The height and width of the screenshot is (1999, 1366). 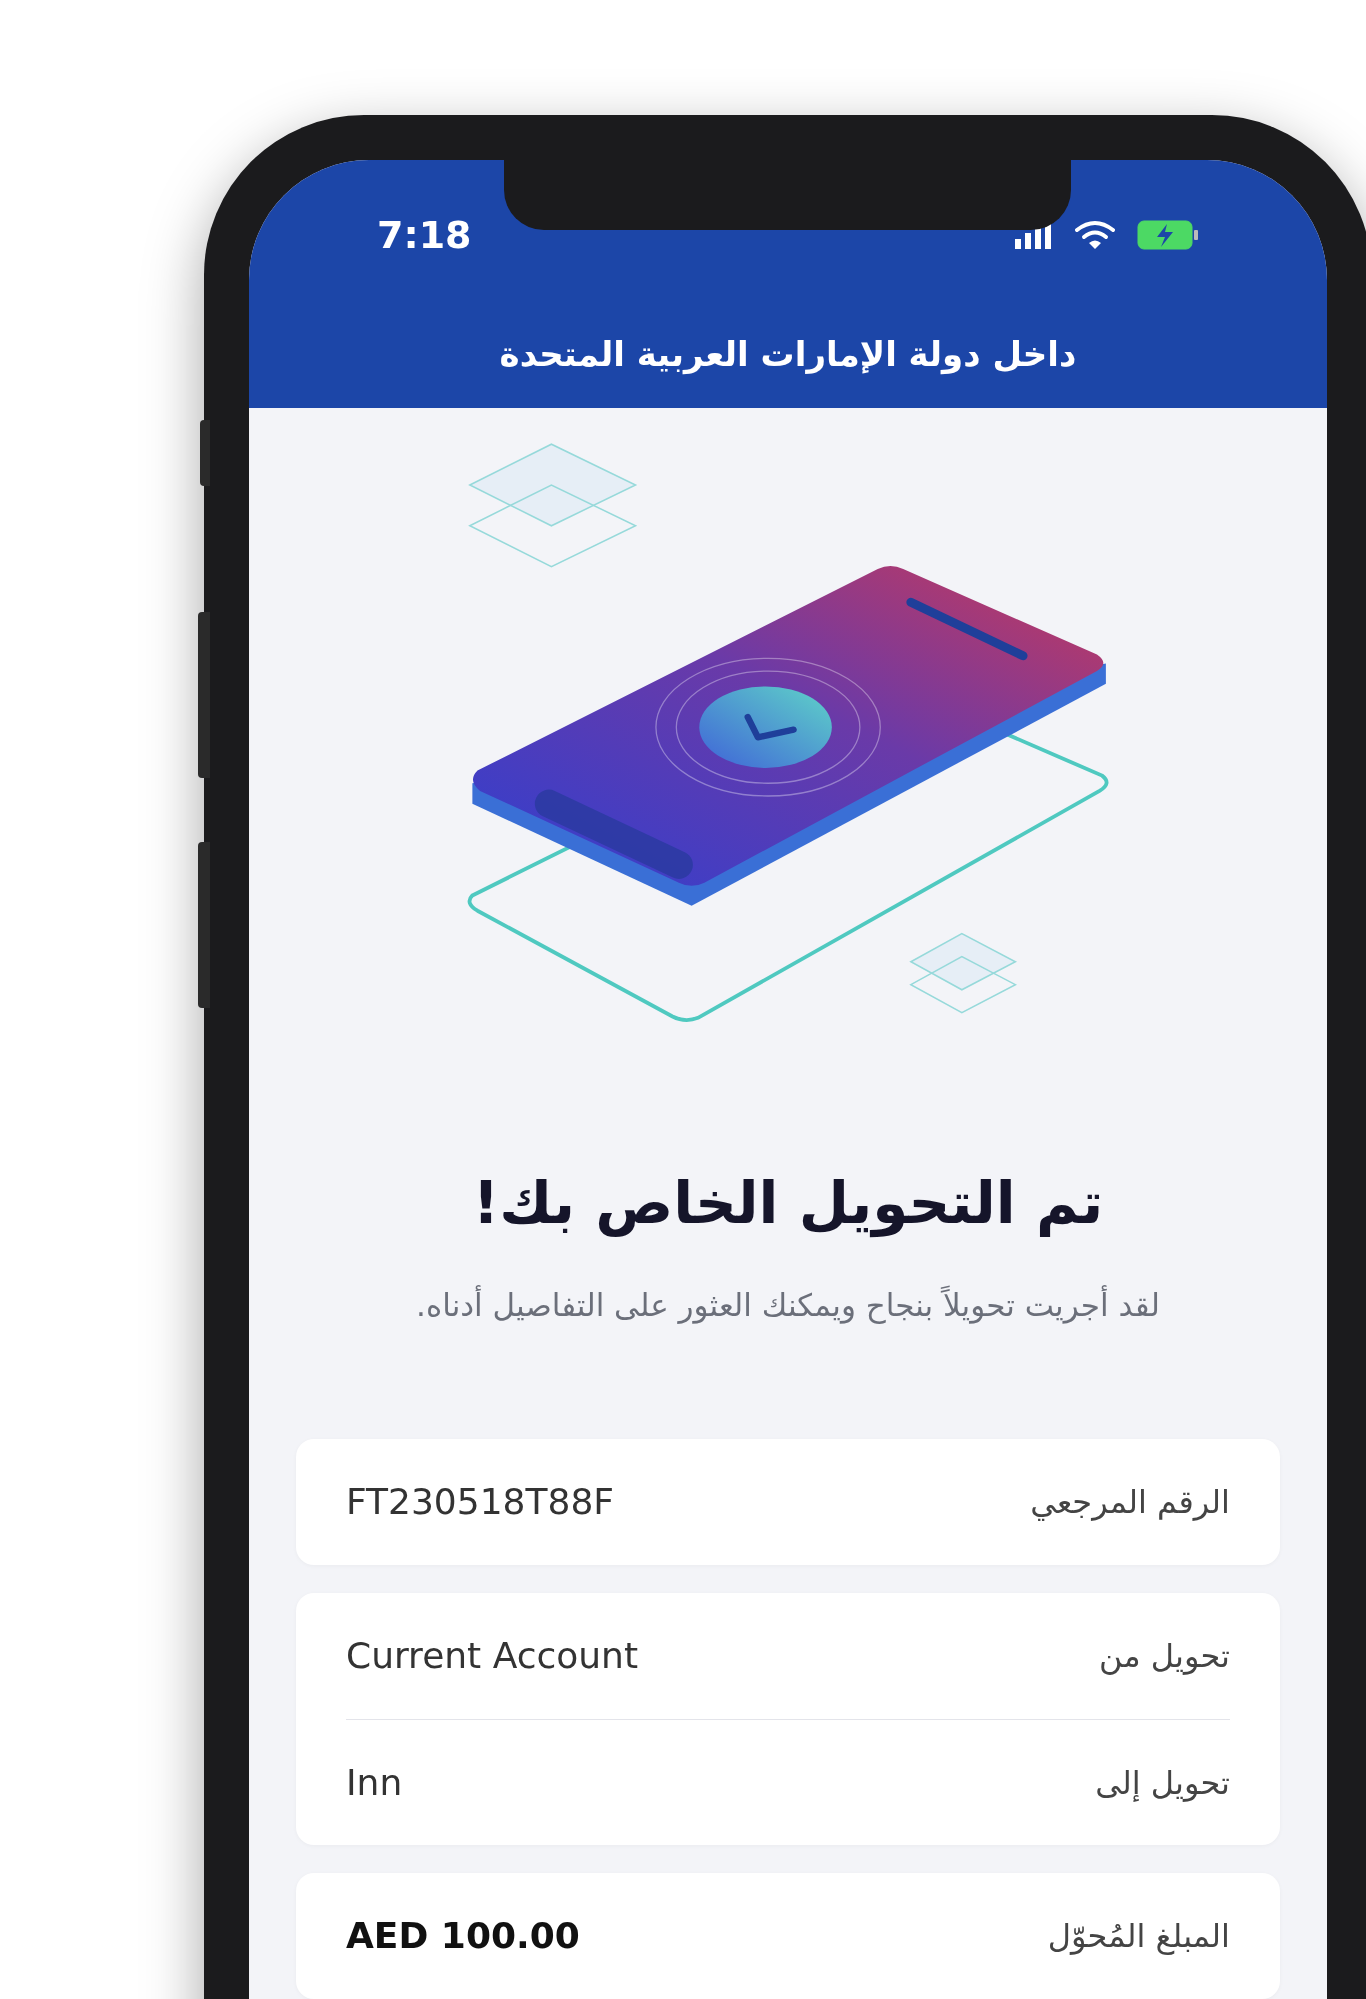 What do you see at coordinates (424, 235) in the screenshot?
I see `status-time: 7:18` at bounding box center [424, 235].